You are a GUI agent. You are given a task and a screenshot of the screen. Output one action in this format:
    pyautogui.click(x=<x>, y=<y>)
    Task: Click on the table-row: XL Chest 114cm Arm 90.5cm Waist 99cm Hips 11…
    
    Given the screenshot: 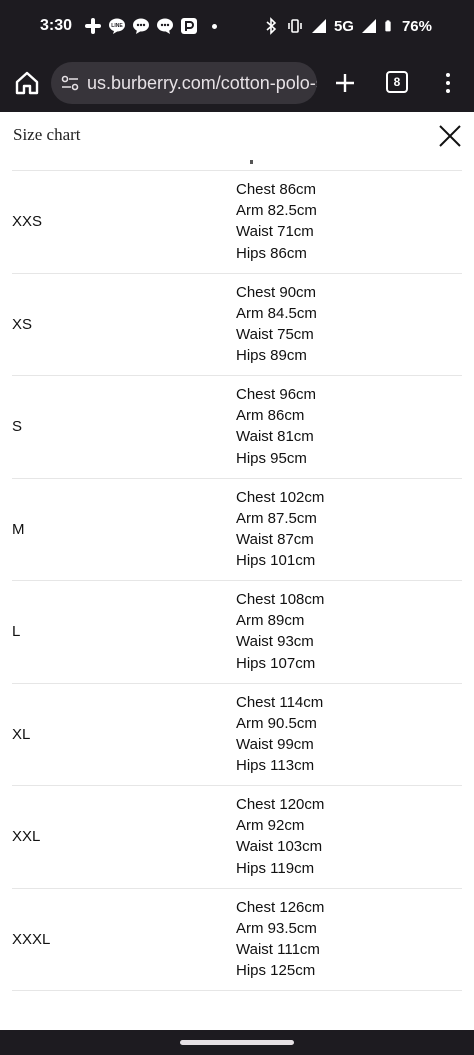 What is the action you would take?
    pyautogui.click(x=237, y=735)
    